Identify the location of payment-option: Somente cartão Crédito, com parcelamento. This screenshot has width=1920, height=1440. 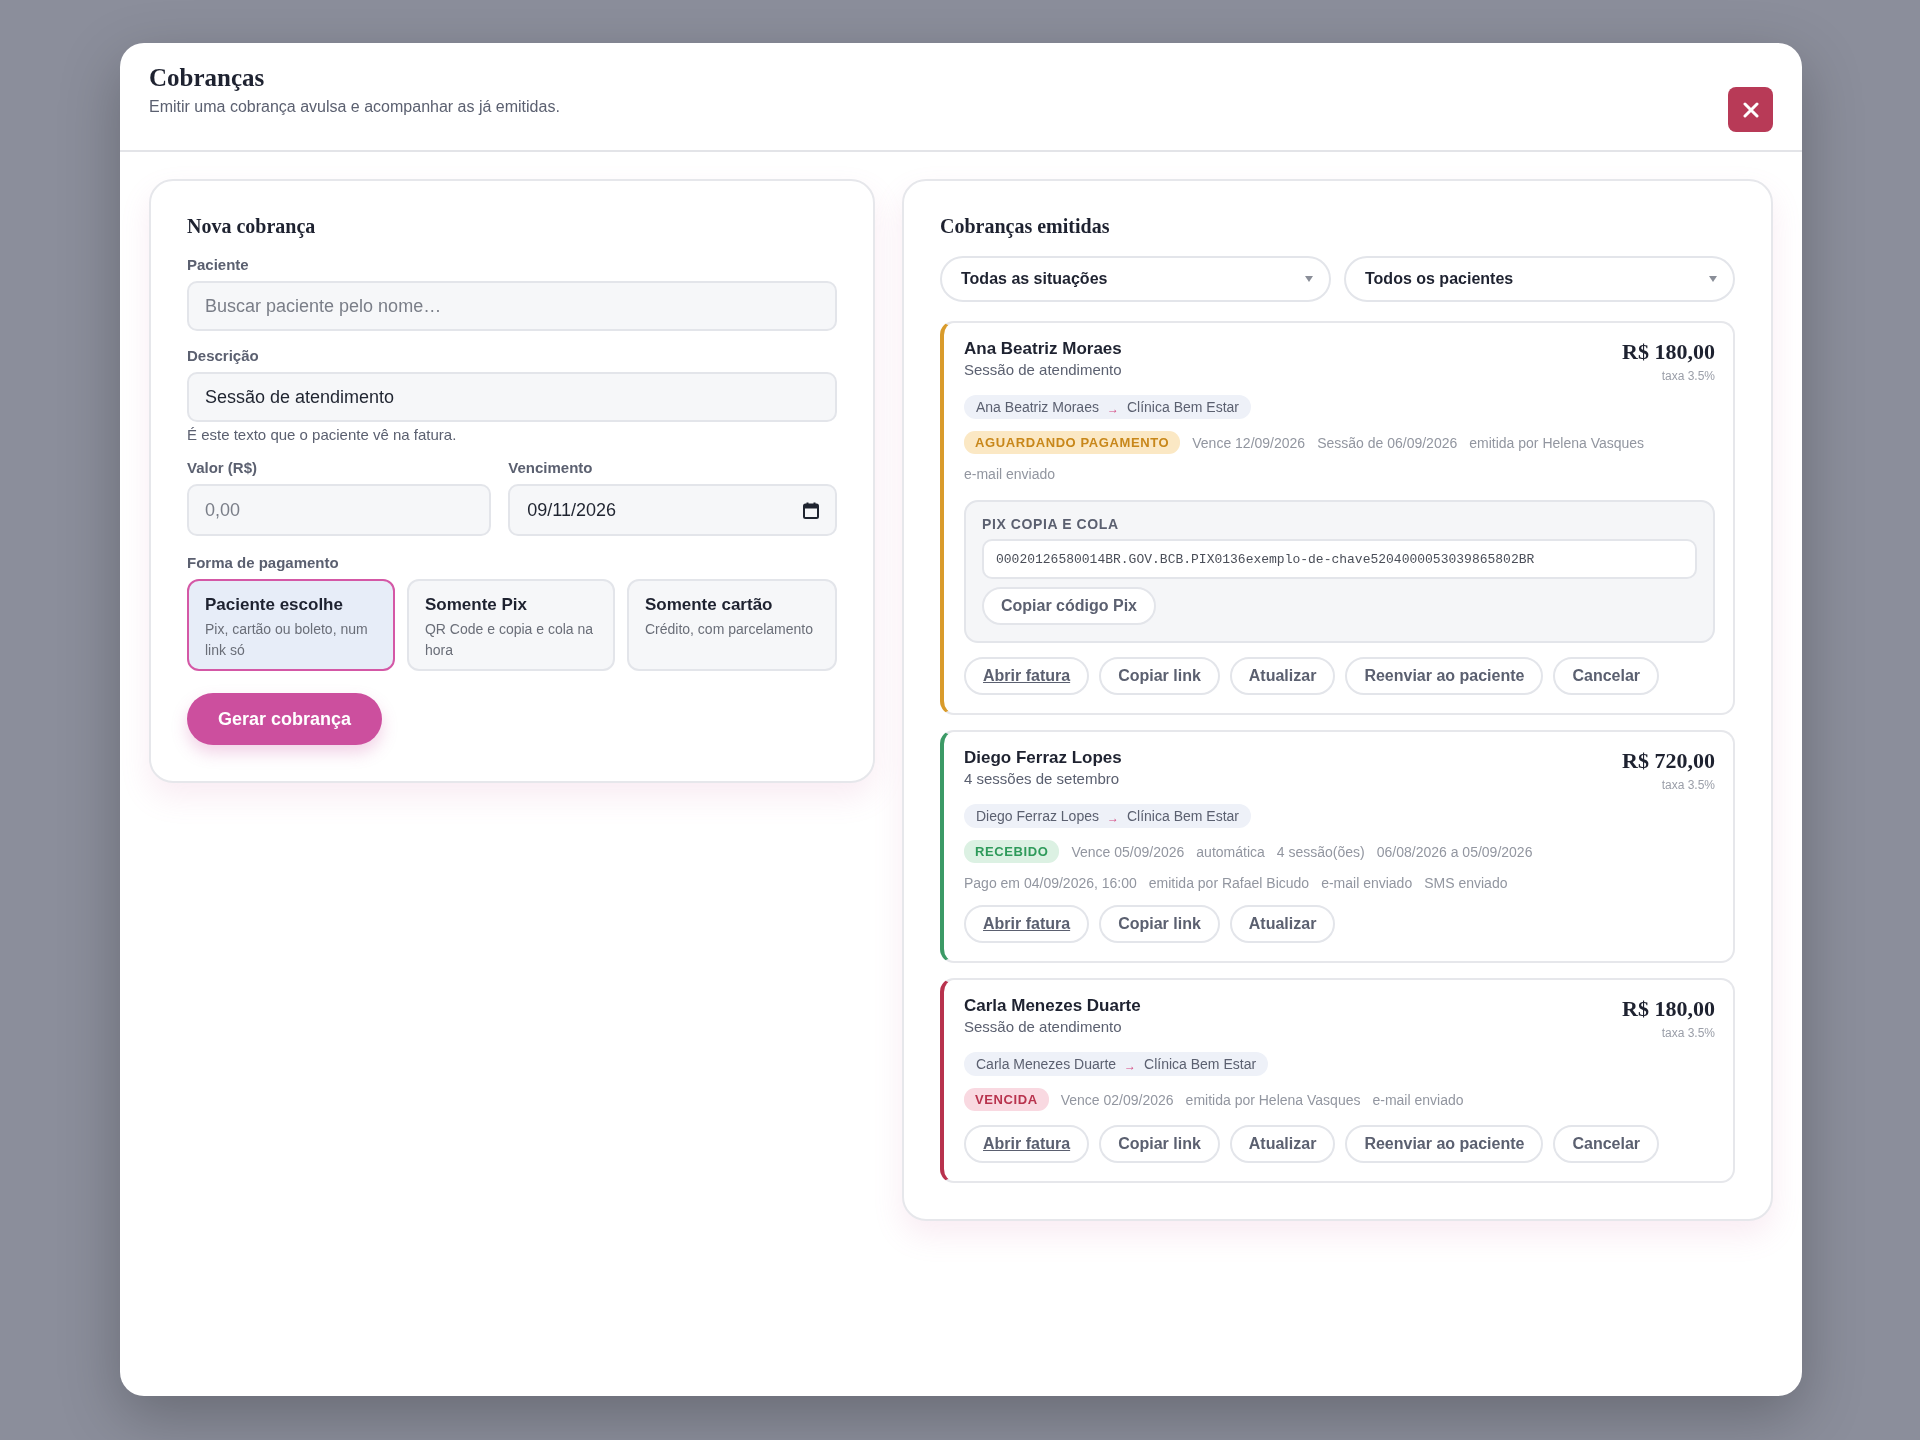
(731, 625).